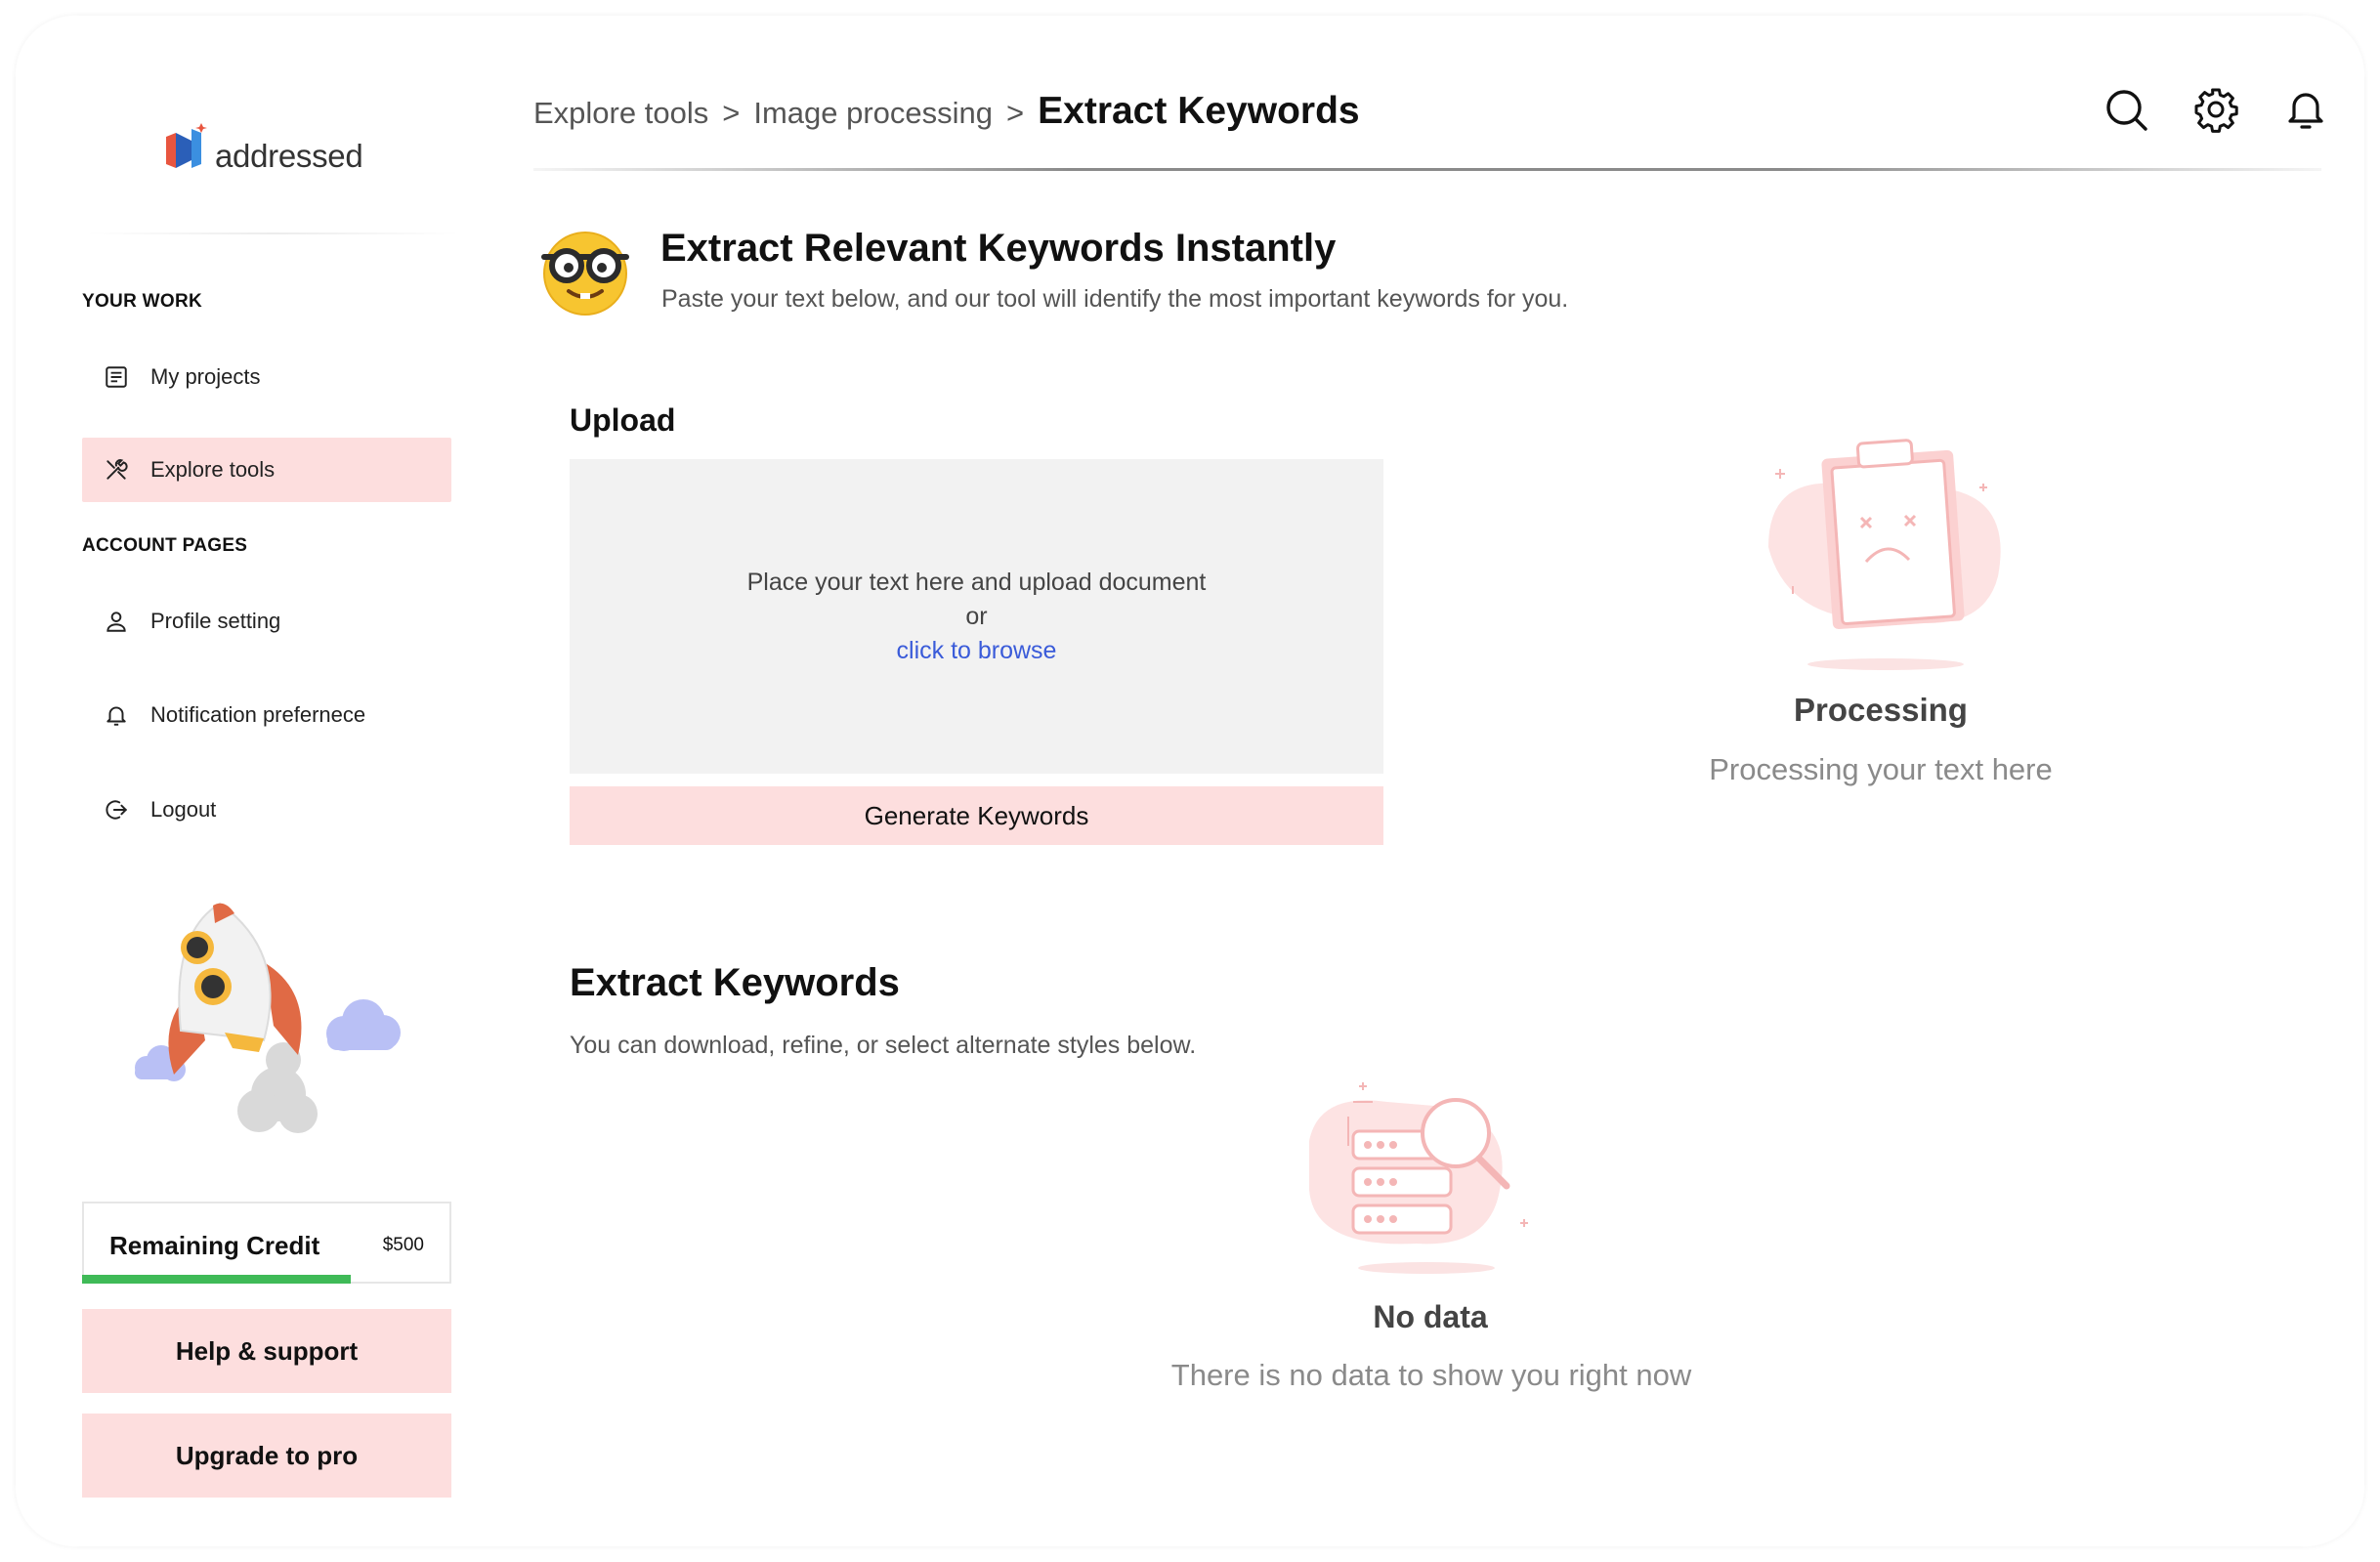 The width and height of the screenshot is (2380, 1562). Describe the element at coordinates (1426, 1175) in the screenshot. I see `no-data-illustration` at that location.